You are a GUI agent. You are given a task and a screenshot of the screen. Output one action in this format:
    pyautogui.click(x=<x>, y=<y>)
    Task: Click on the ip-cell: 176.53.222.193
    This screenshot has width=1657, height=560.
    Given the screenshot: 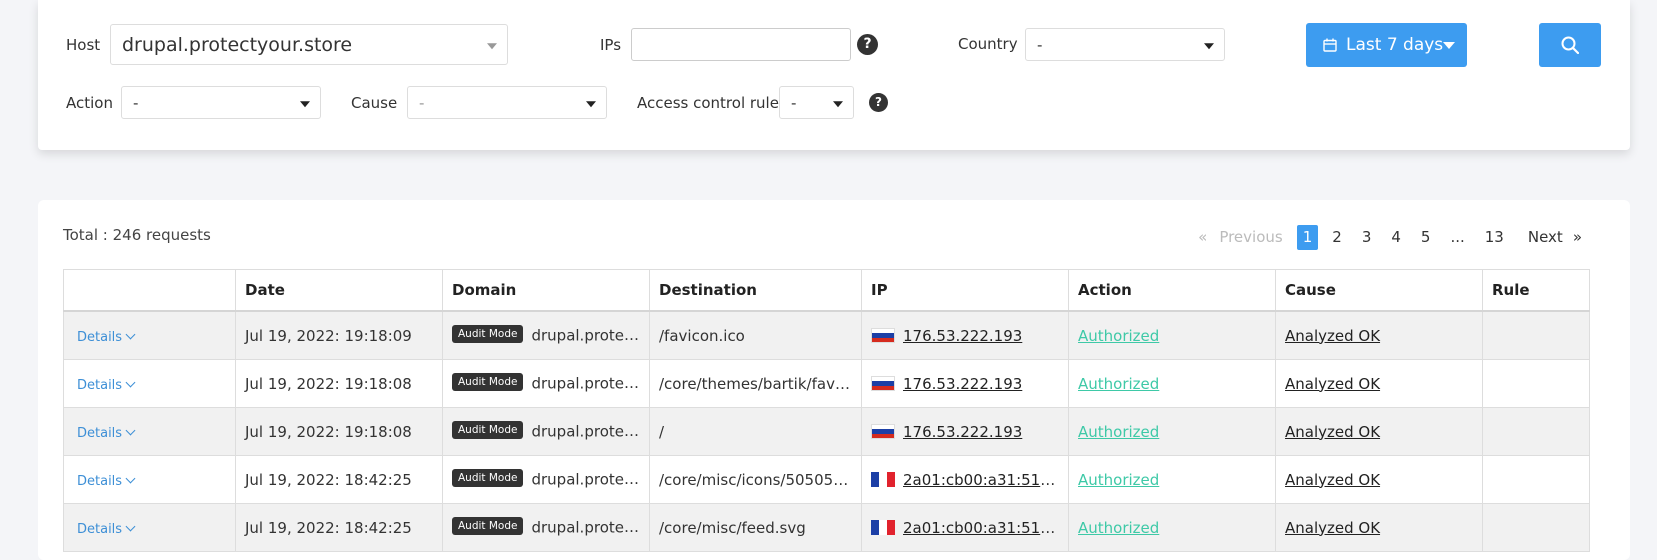 What is the action you would take?
    pyautogui.click(x=965, y=383)
    